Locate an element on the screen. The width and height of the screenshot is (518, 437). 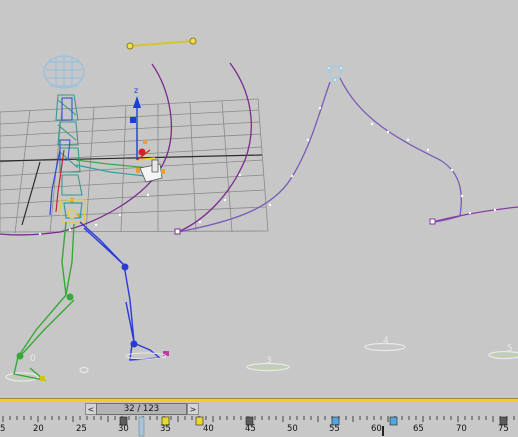
footprint-label: 5 is located at coordinates (510, 349).